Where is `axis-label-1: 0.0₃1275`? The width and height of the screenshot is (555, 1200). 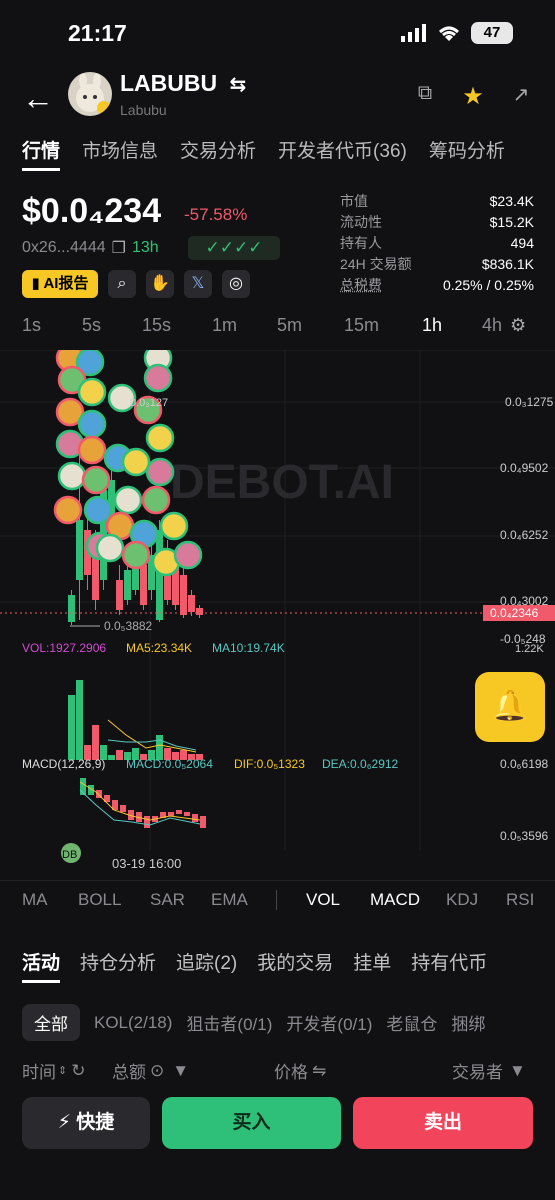
axis-label-1: 0.0₃1275 is located at coordinates (529, 402).